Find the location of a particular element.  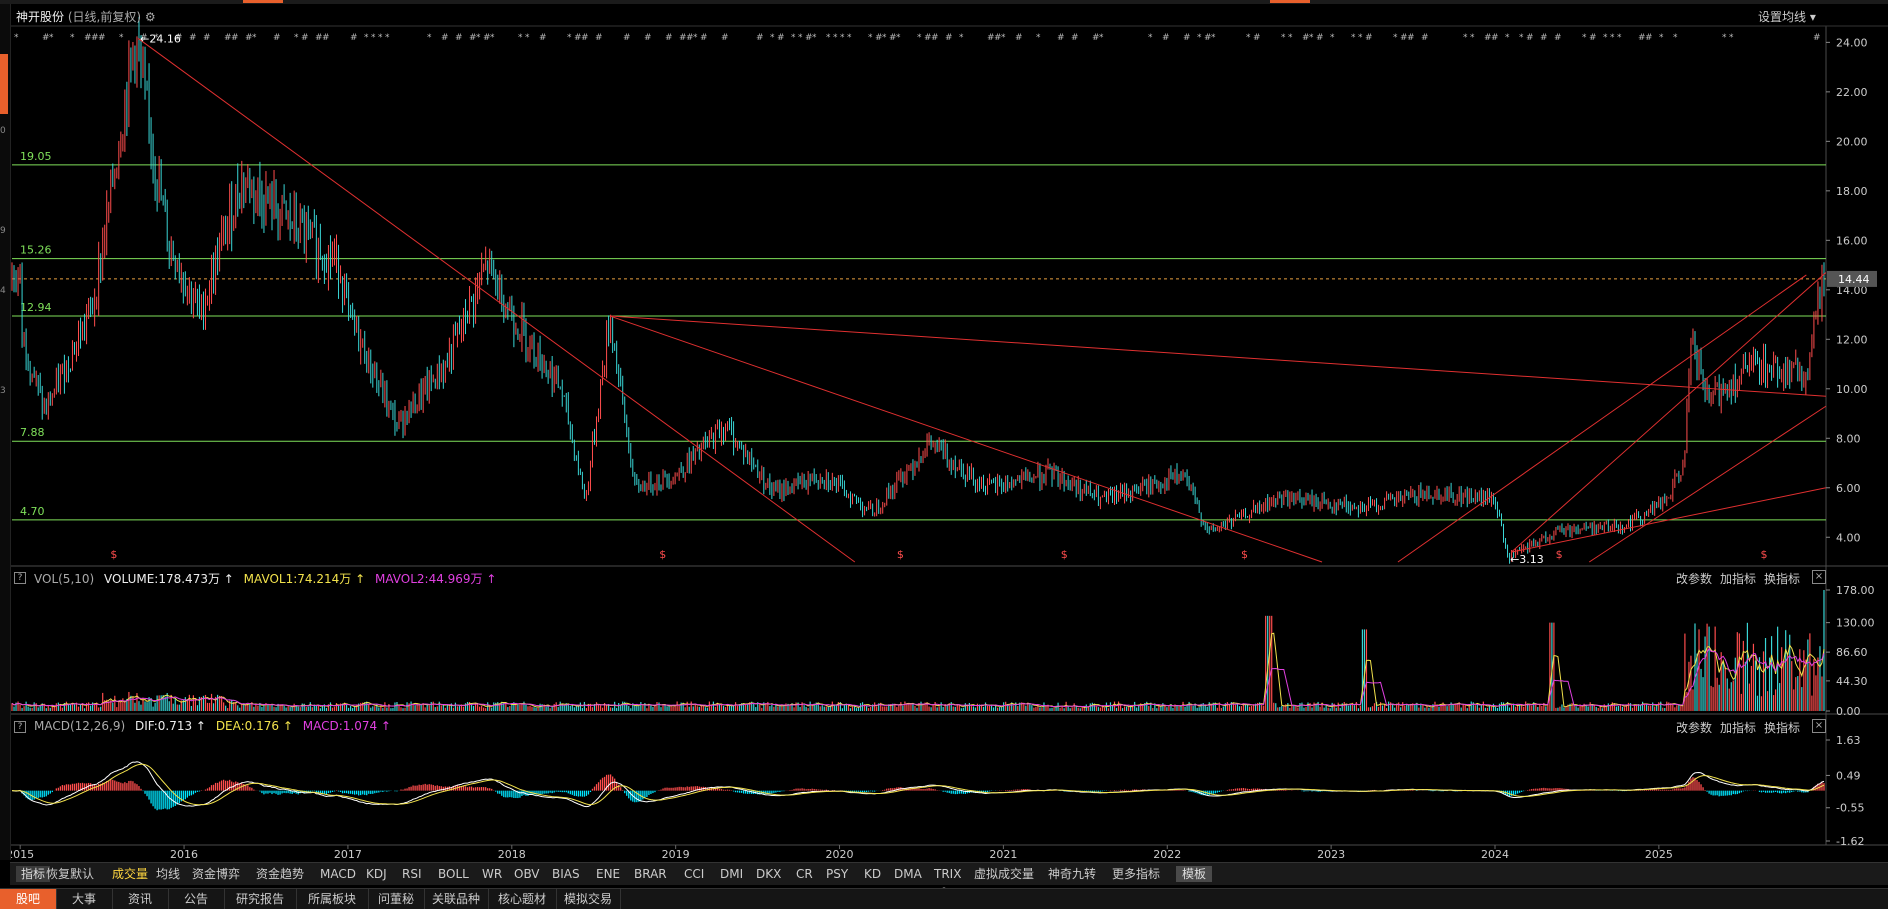

indicator-tab: 神奇九转 is located at coordinates (1072, 874).